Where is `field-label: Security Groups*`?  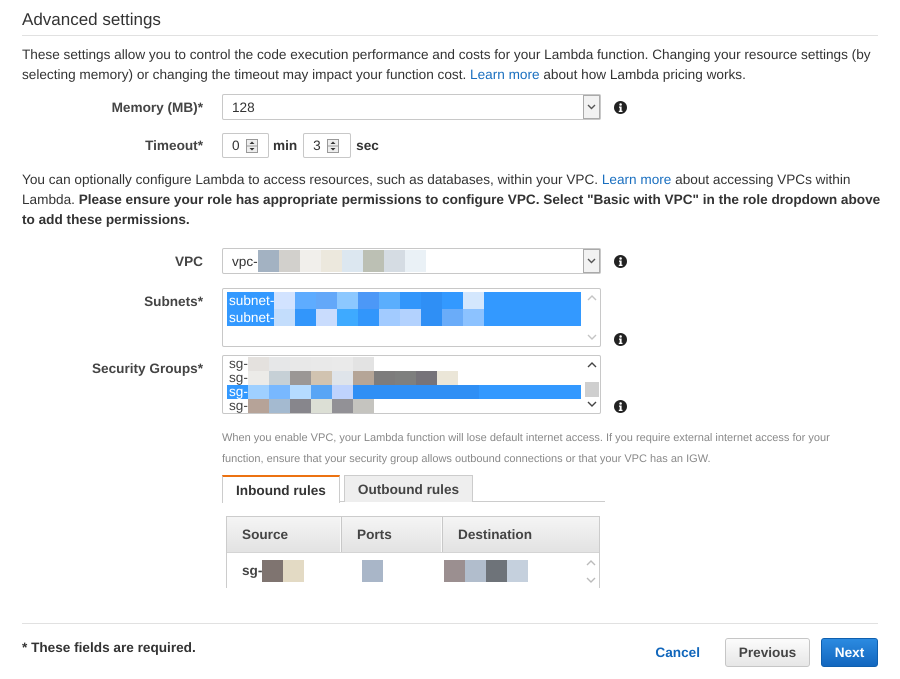 field-label: Security Groups* is located at coordinates (146, 368).